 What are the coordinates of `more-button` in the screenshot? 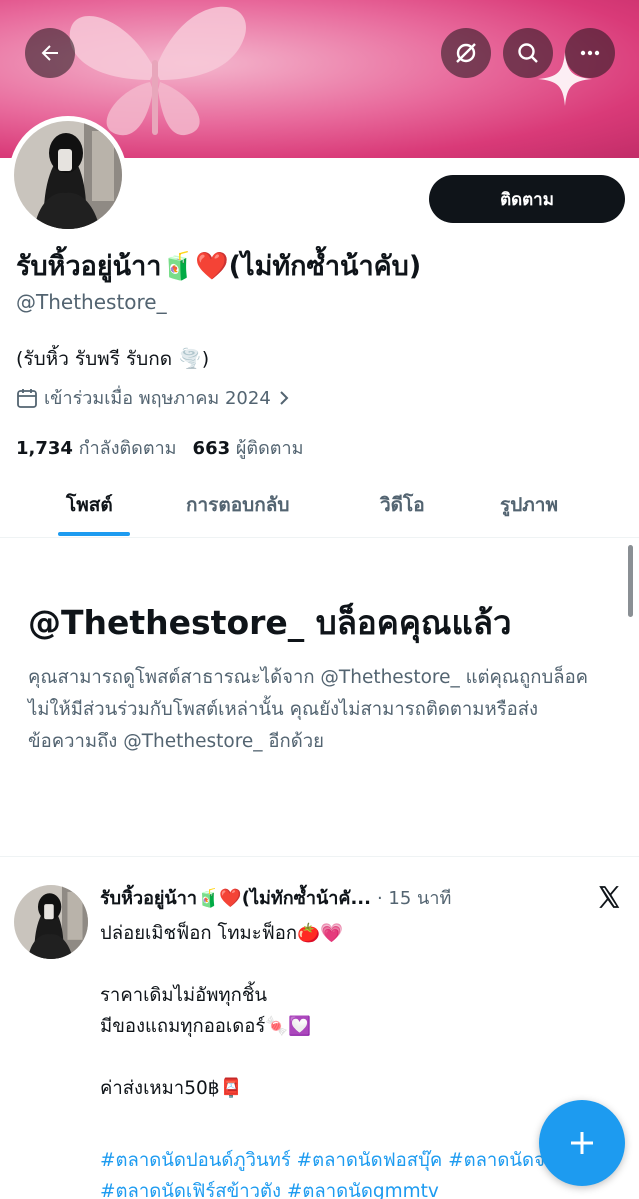 It's located at (590, 53).